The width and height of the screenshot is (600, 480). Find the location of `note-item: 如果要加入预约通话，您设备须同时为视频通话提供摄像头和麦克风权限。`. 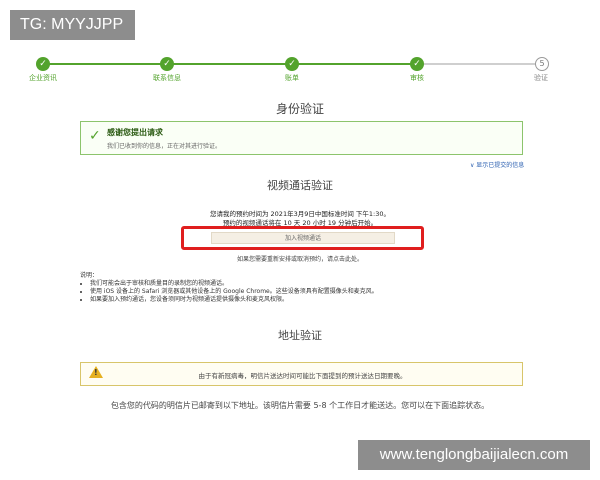

note-item: 如果要加入预约通话，您设备须同时为视频通话提供摄像头和麦克风权限。 is located at coordinates (234, 300).